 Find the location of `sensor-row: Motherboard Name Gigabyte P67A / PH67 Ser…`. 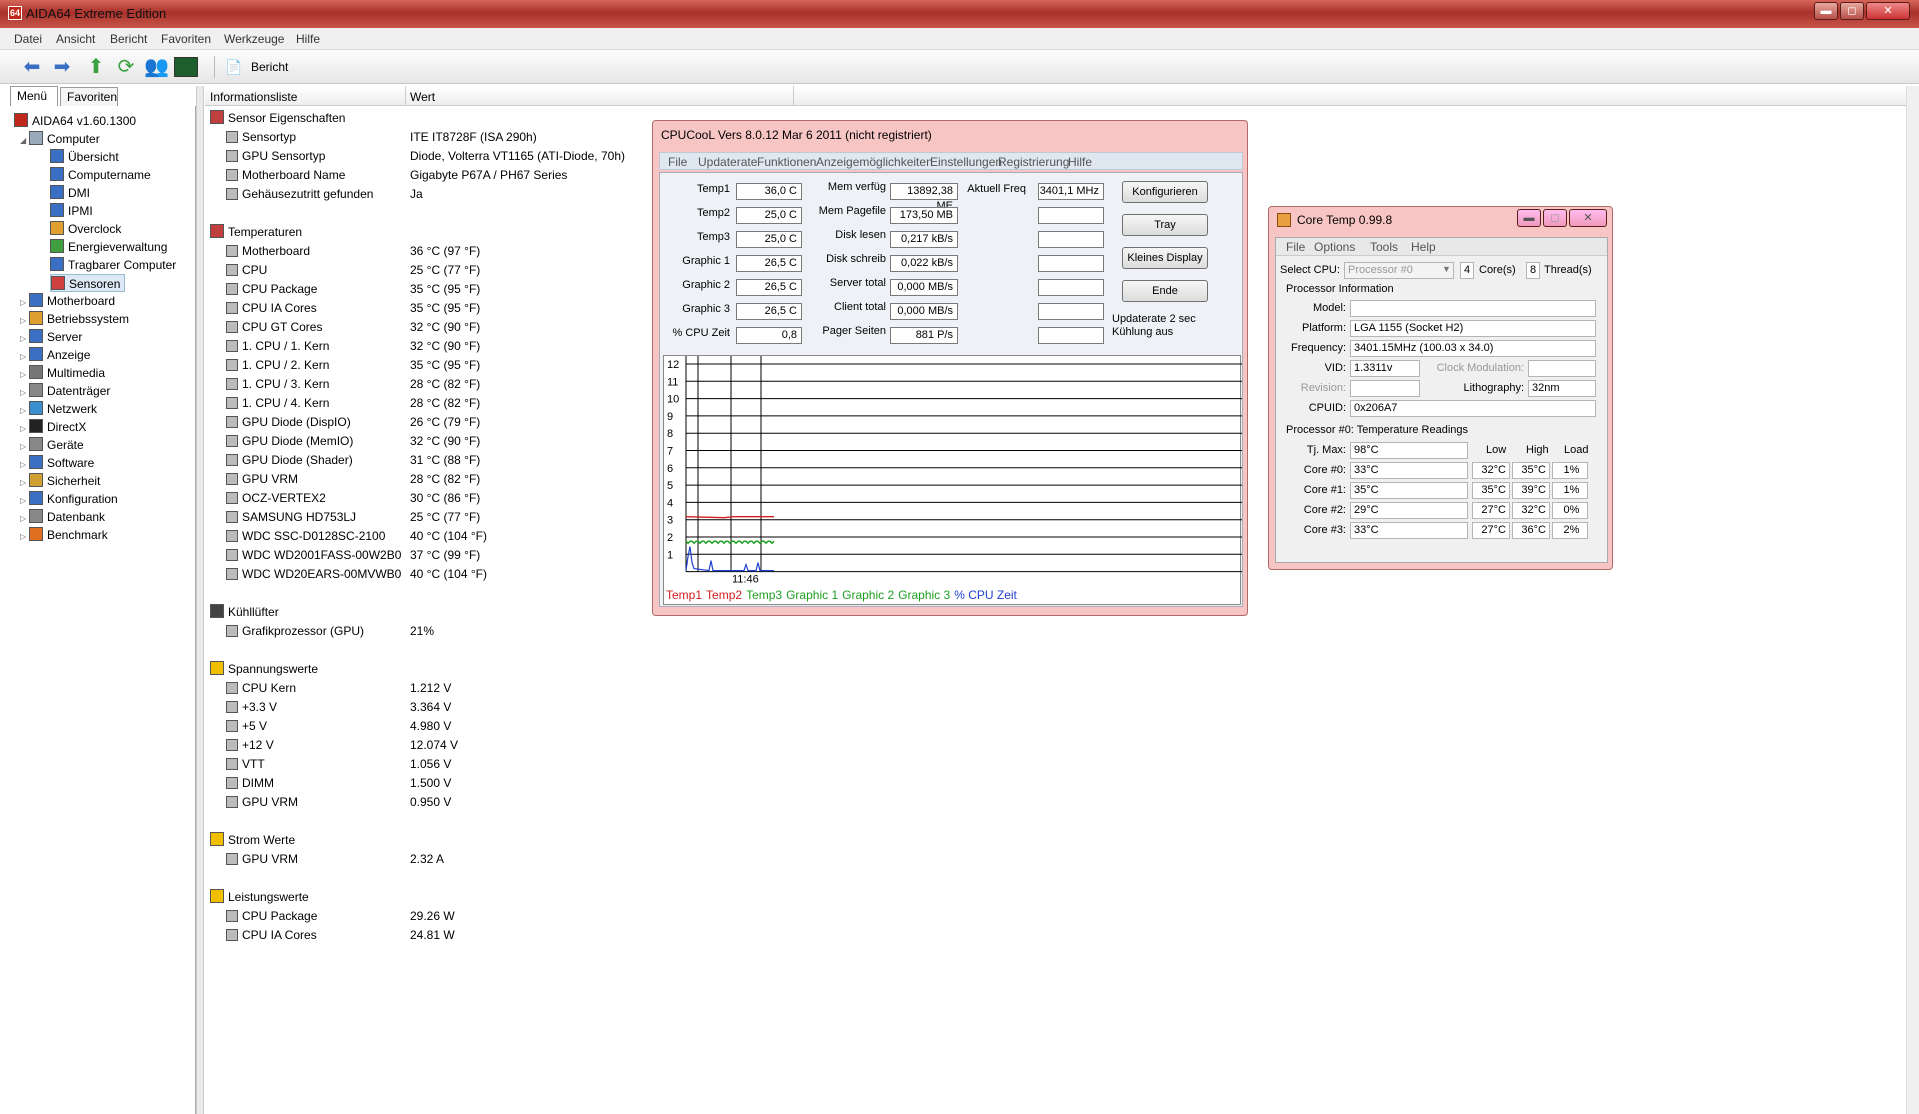

sensor-row: Motherboard Name Gigabyte P67A / PH67 Ser… is located at coordinates (396, 175).